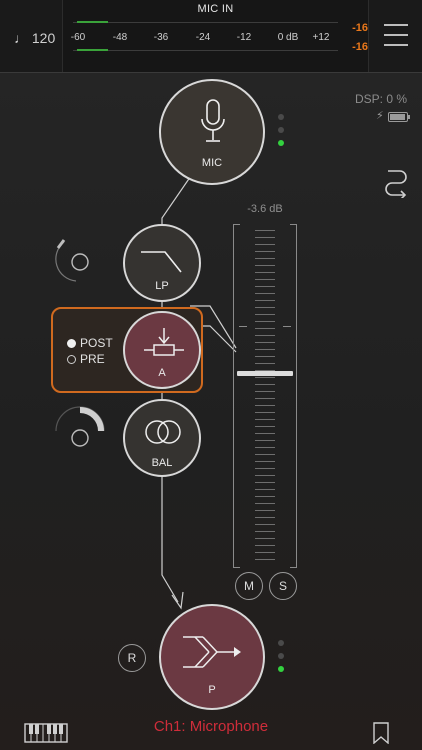  What do you see at coordinates (132, 658) in the screenshot?
I see `record-button: R` at bounding box center [132, 658].